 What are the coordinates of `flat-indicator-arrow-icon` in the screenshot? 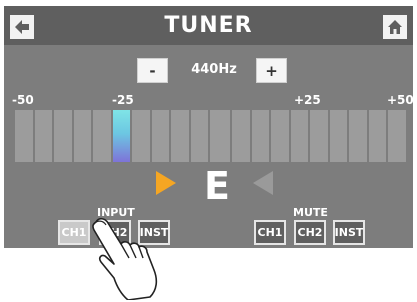 It's located at (166, 183).